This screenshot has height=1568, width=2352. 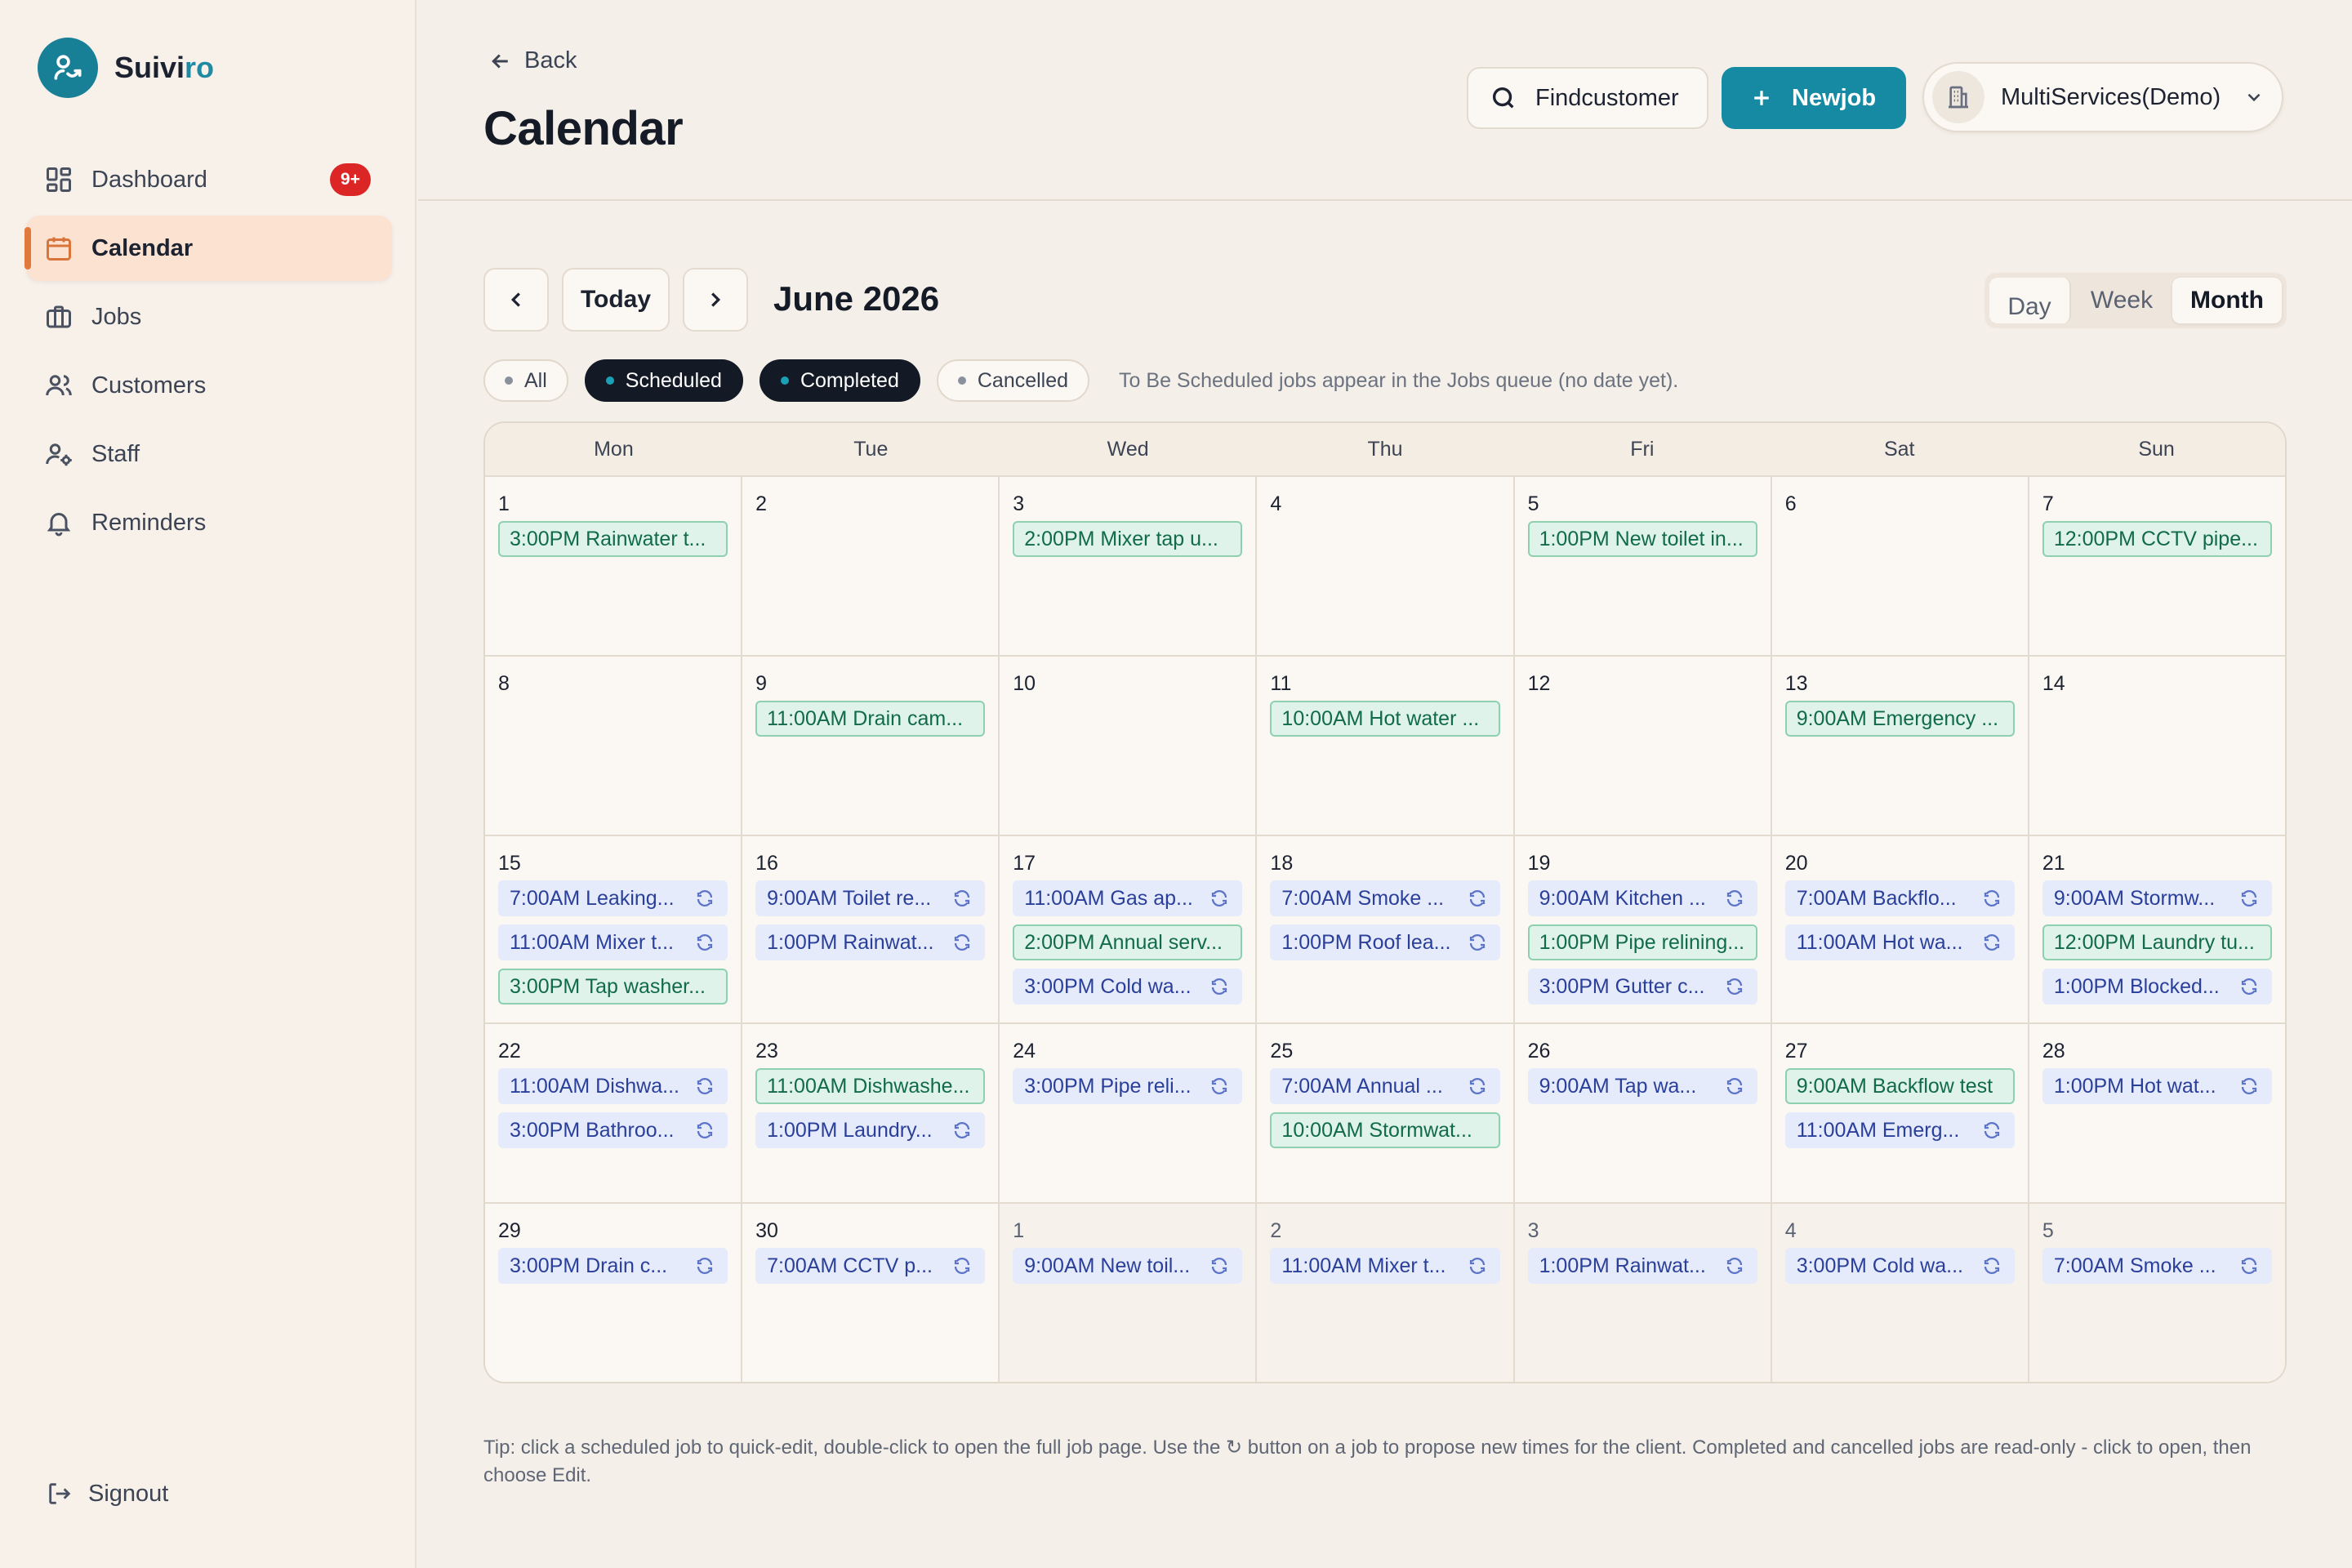 What do you see at coordinates (871, 566) in the screenshot?
I see `day-cell: 2` at bounding box center [871, 566].